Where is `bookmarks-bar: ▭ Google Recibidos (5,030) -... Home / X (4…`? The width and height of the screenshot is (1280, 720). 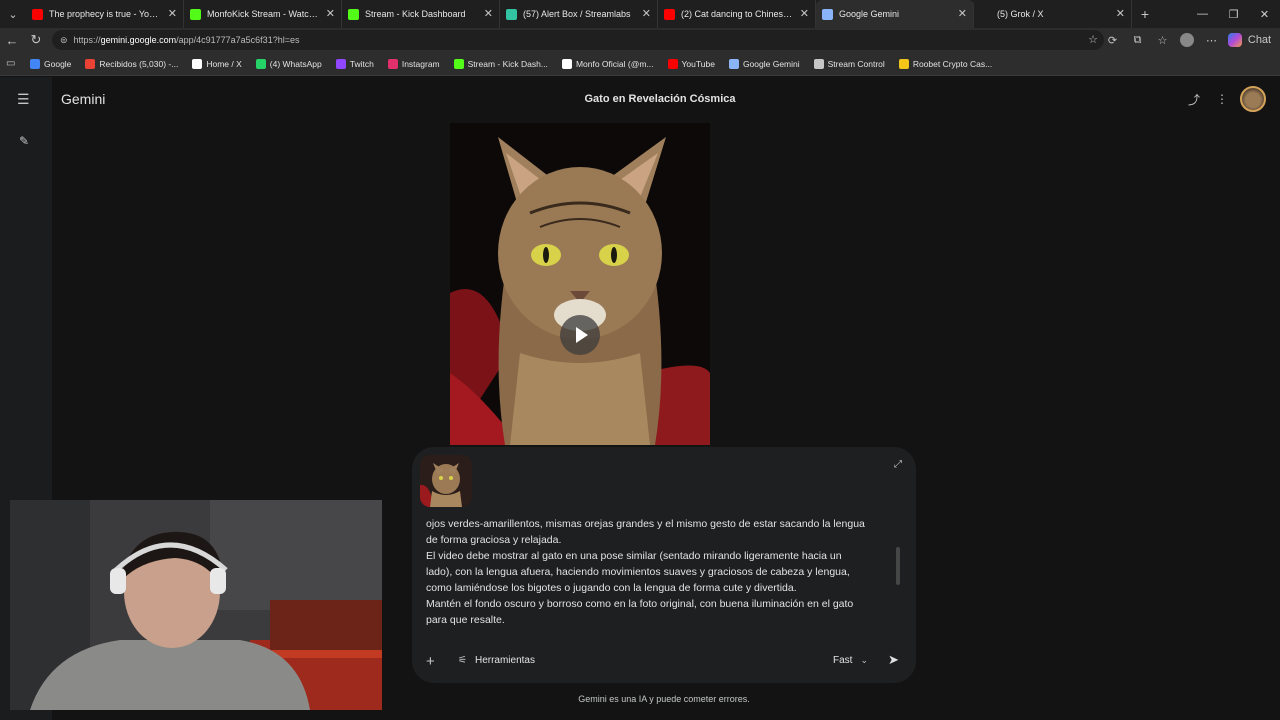
bookmarks-bar: ▭ Google Recibidos (5,030) -... Home / X (4… is located at coordinates (640, 64).